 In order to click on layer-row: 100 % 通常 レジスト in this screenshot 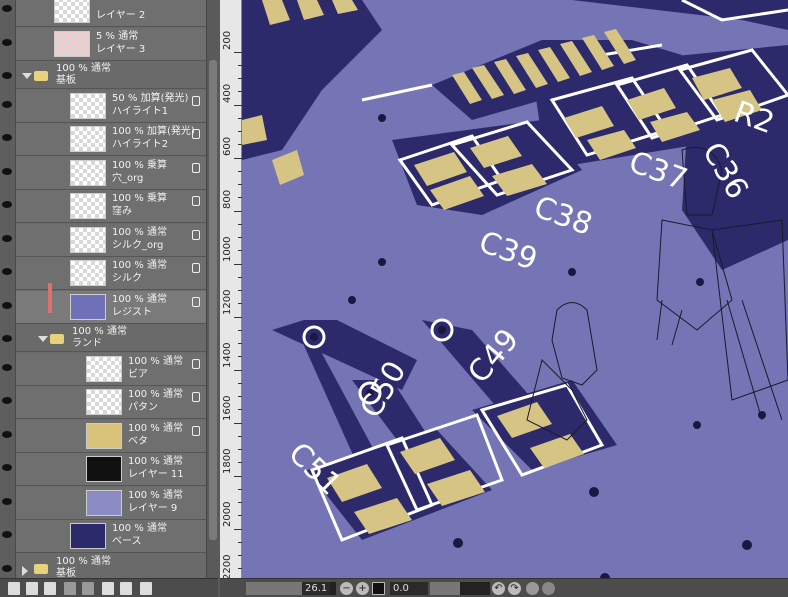, I will do `click(104, 307)`.